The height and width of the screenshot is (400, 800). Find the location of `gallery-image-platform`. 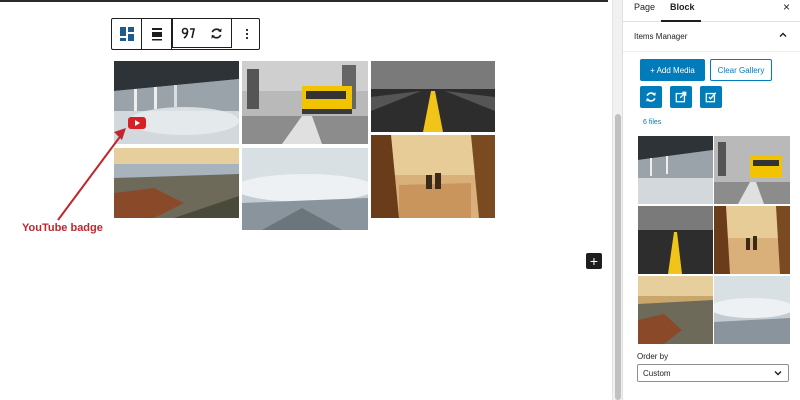

gallery-image-platform is located at coordinates (176, 102).